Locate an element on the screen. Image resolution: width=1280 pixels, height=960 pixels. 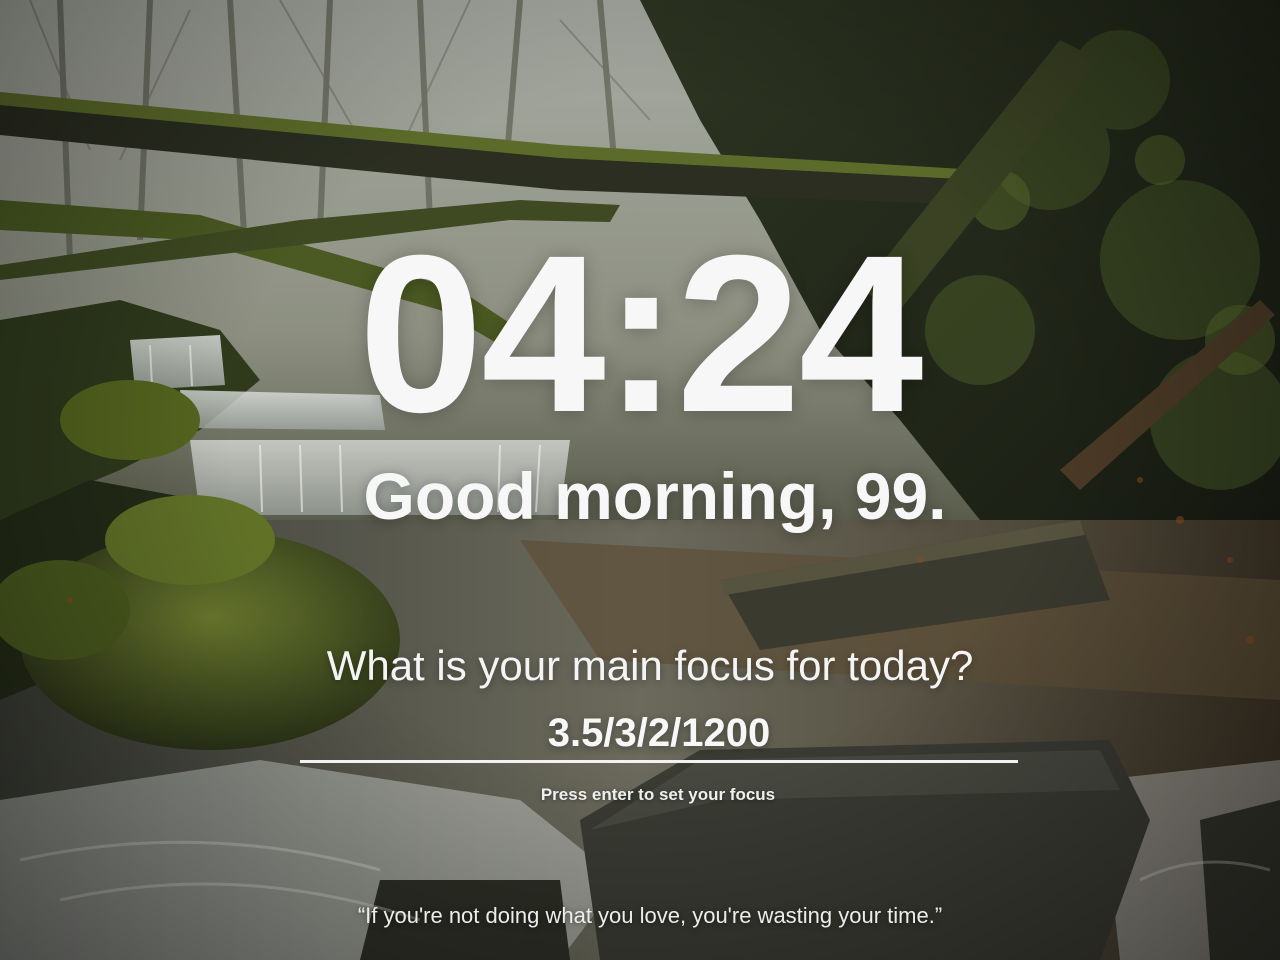
greeting-text: Good morning, 99. is located at coordinates (655, 496).